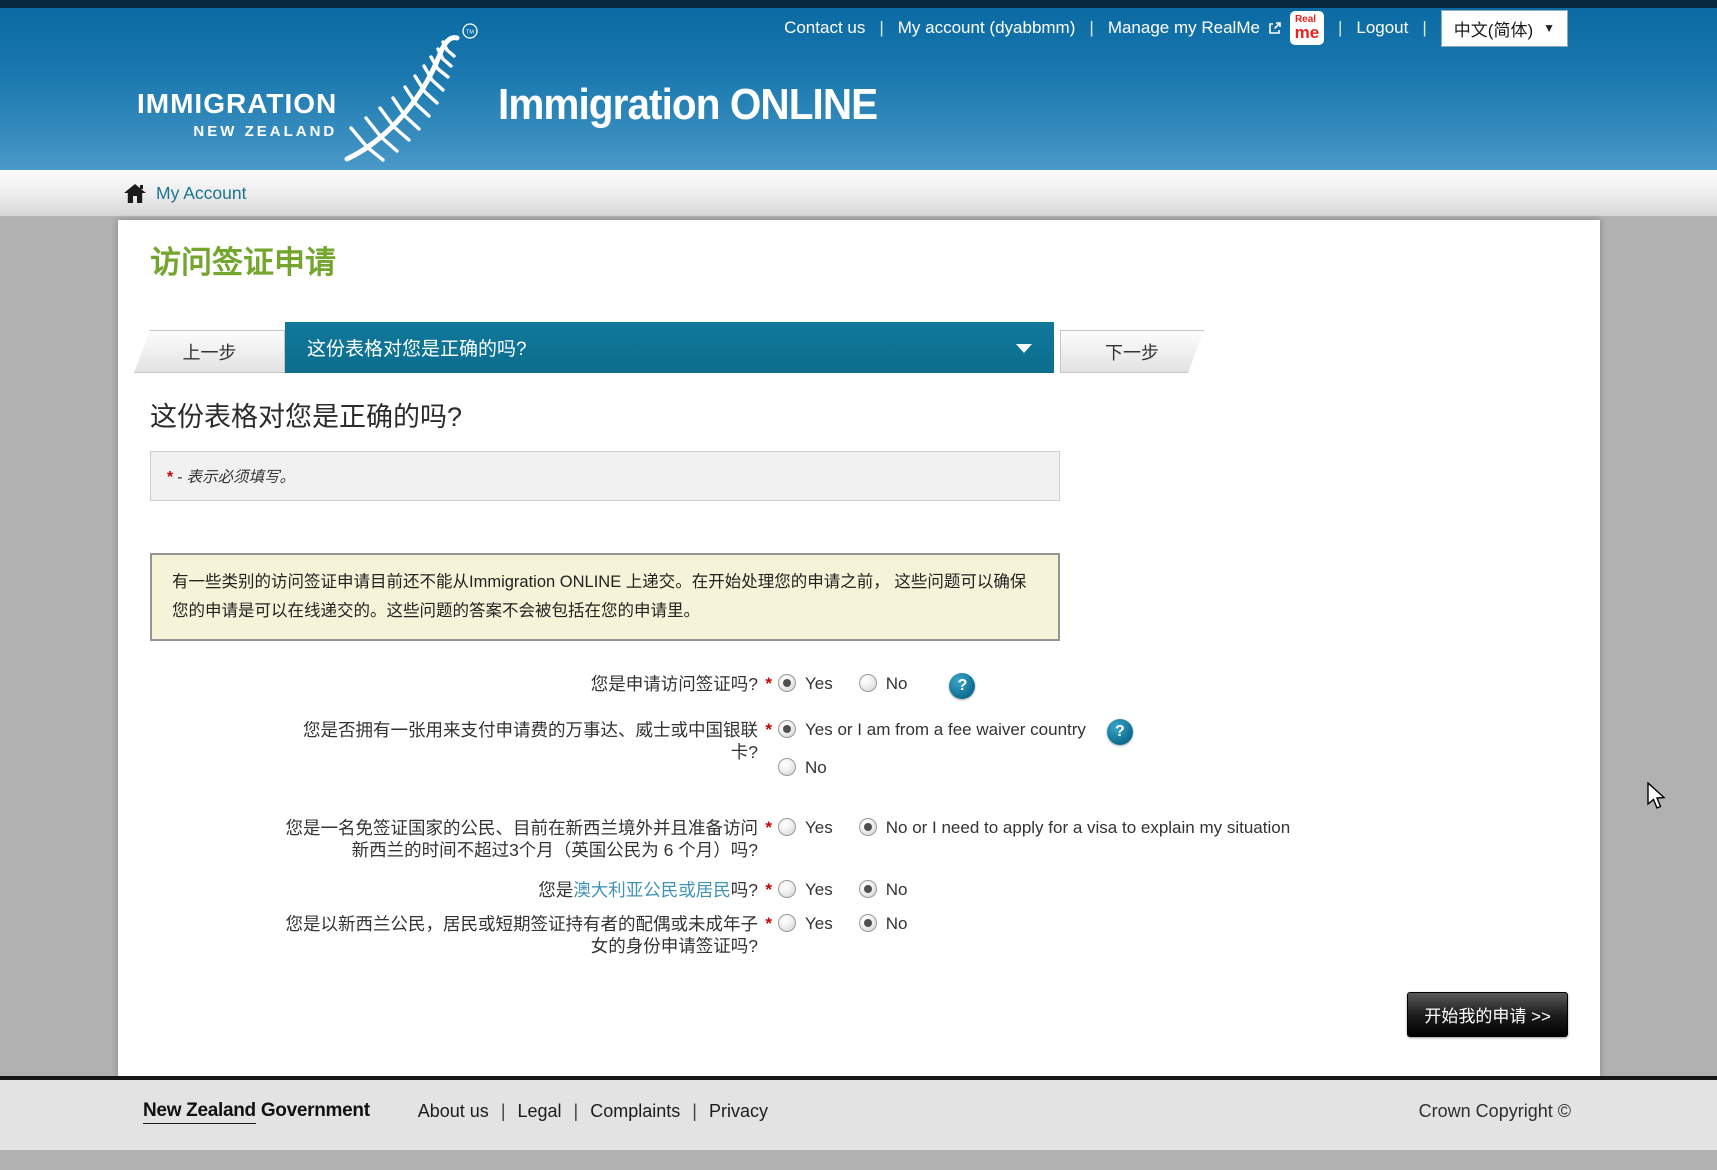  Describe the element at coordinates (199, 1112) in the screenshot. I see `nz-government-logo-part1: New Zealand` at that location.